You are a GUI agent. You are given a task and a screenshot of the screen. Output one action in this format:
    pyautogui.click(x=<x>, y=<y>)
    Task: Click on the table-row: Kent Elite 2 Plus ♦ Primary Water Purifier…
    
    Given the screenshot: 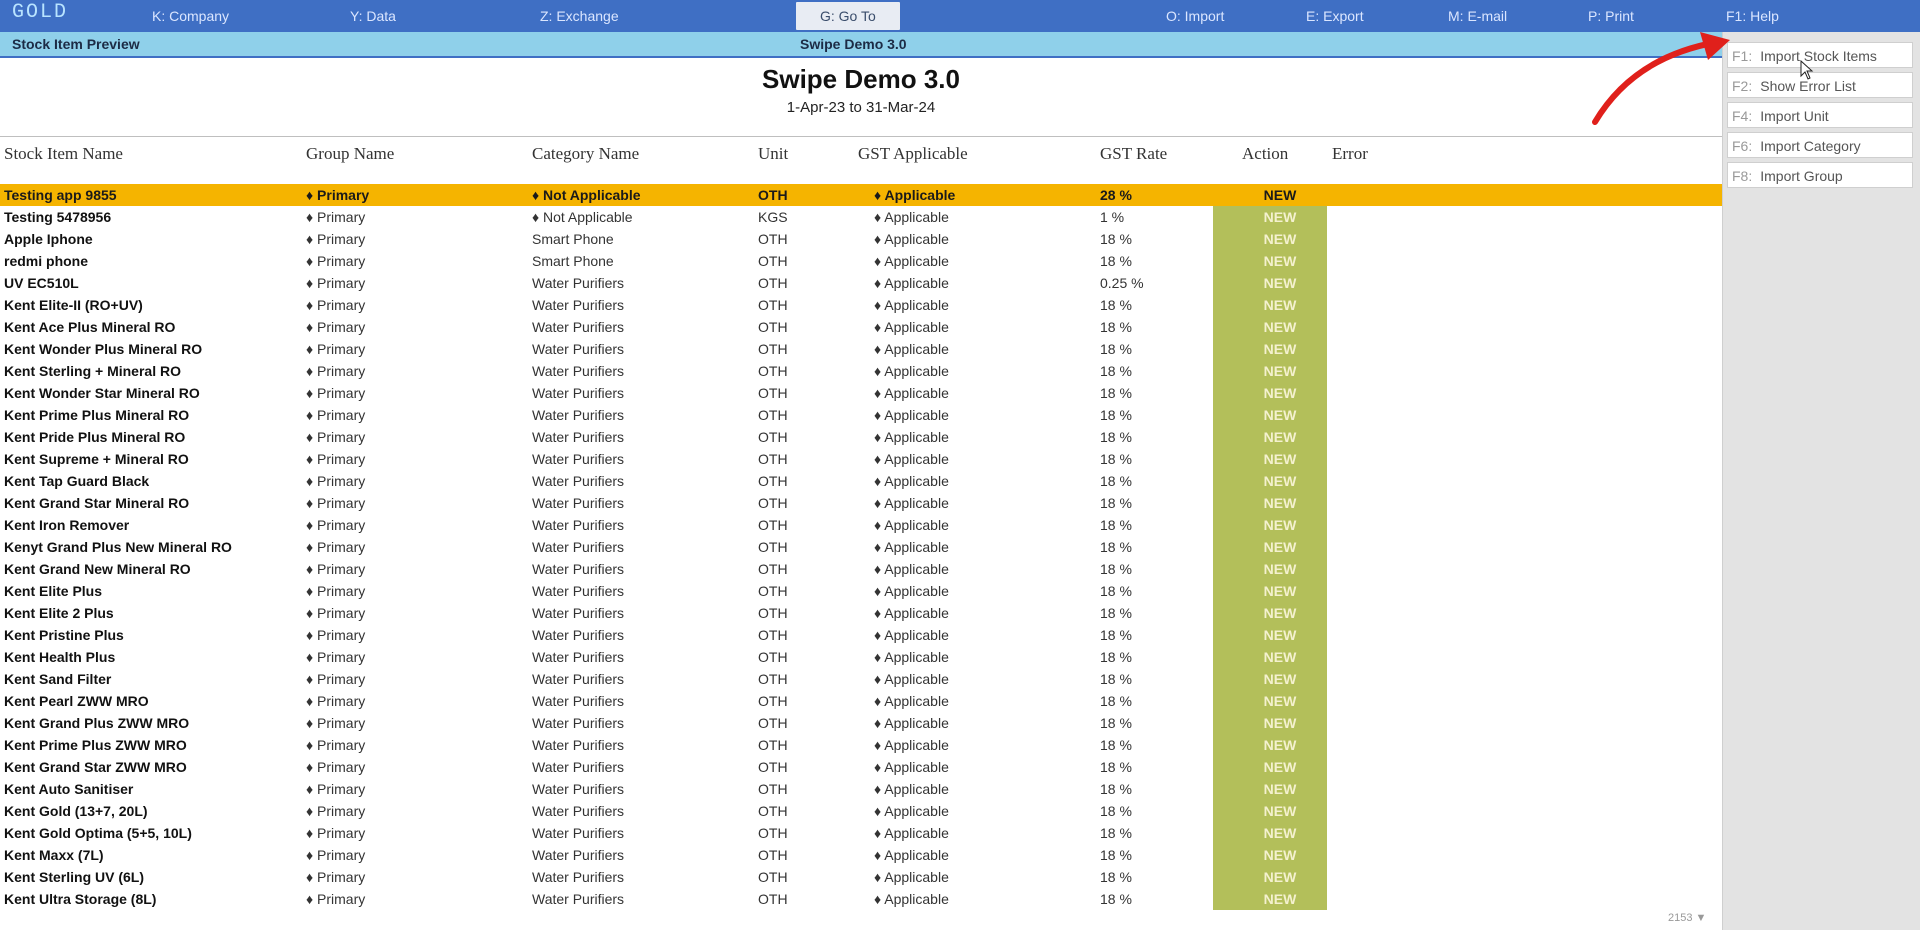 What is the action you would take?
    pyautogui.click(x=861, y=613)
    